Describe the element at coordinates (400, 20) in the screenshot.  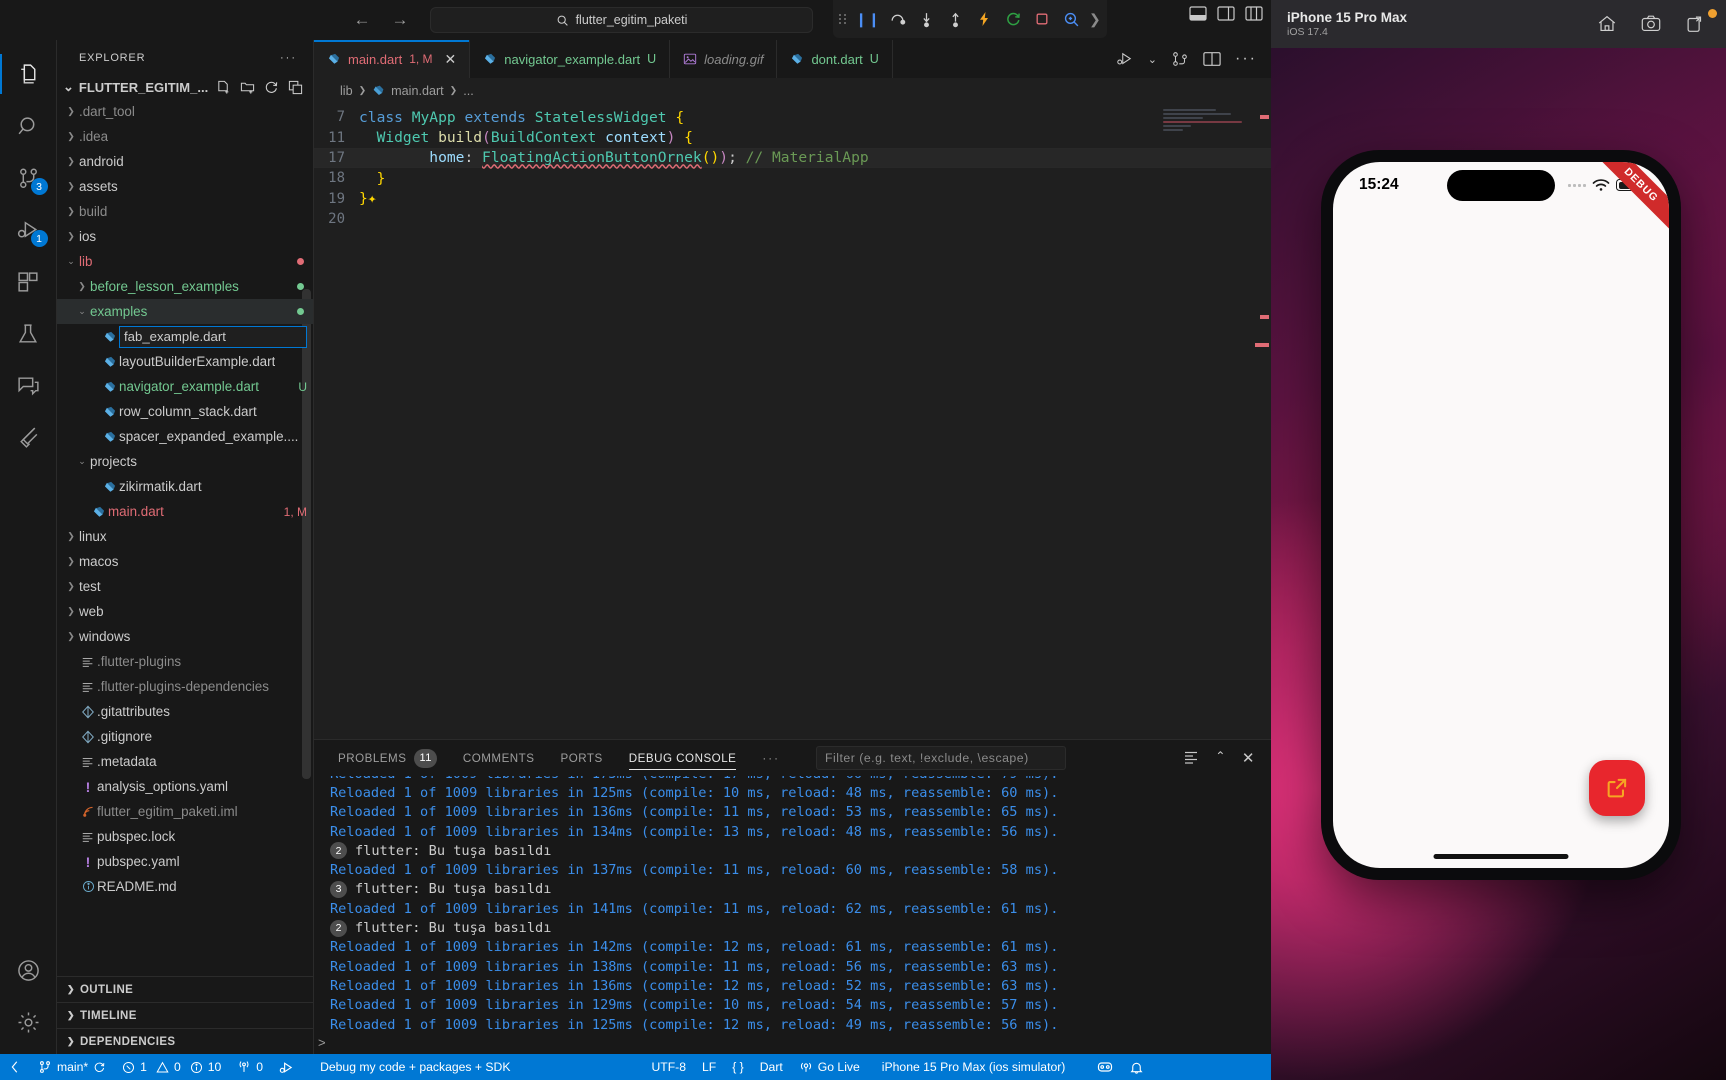
I see `arrow-right-icon: →` at that location.